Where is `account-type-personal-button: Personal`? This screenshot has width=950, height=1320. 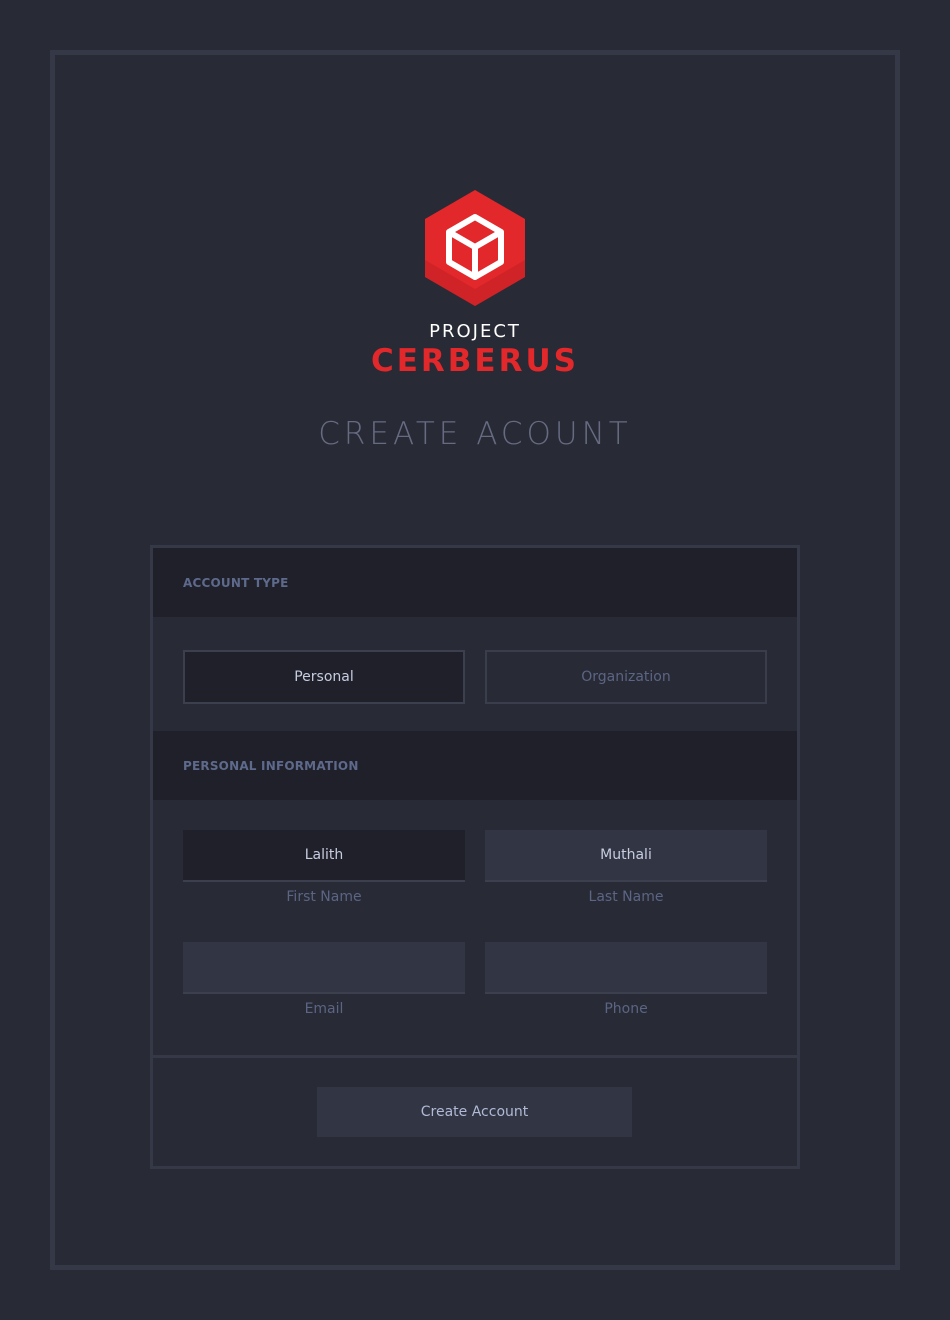
account-type-personal-button: Personal is located at coordinates (324, 677).